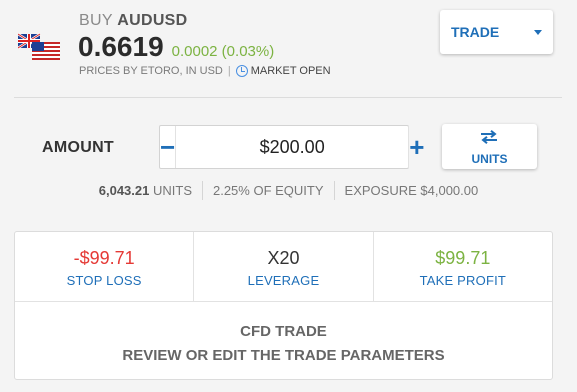  Describe the element at coordinates (104, 258) in the screenshot. I see `stop-loss-value: -$99.71` at that location.